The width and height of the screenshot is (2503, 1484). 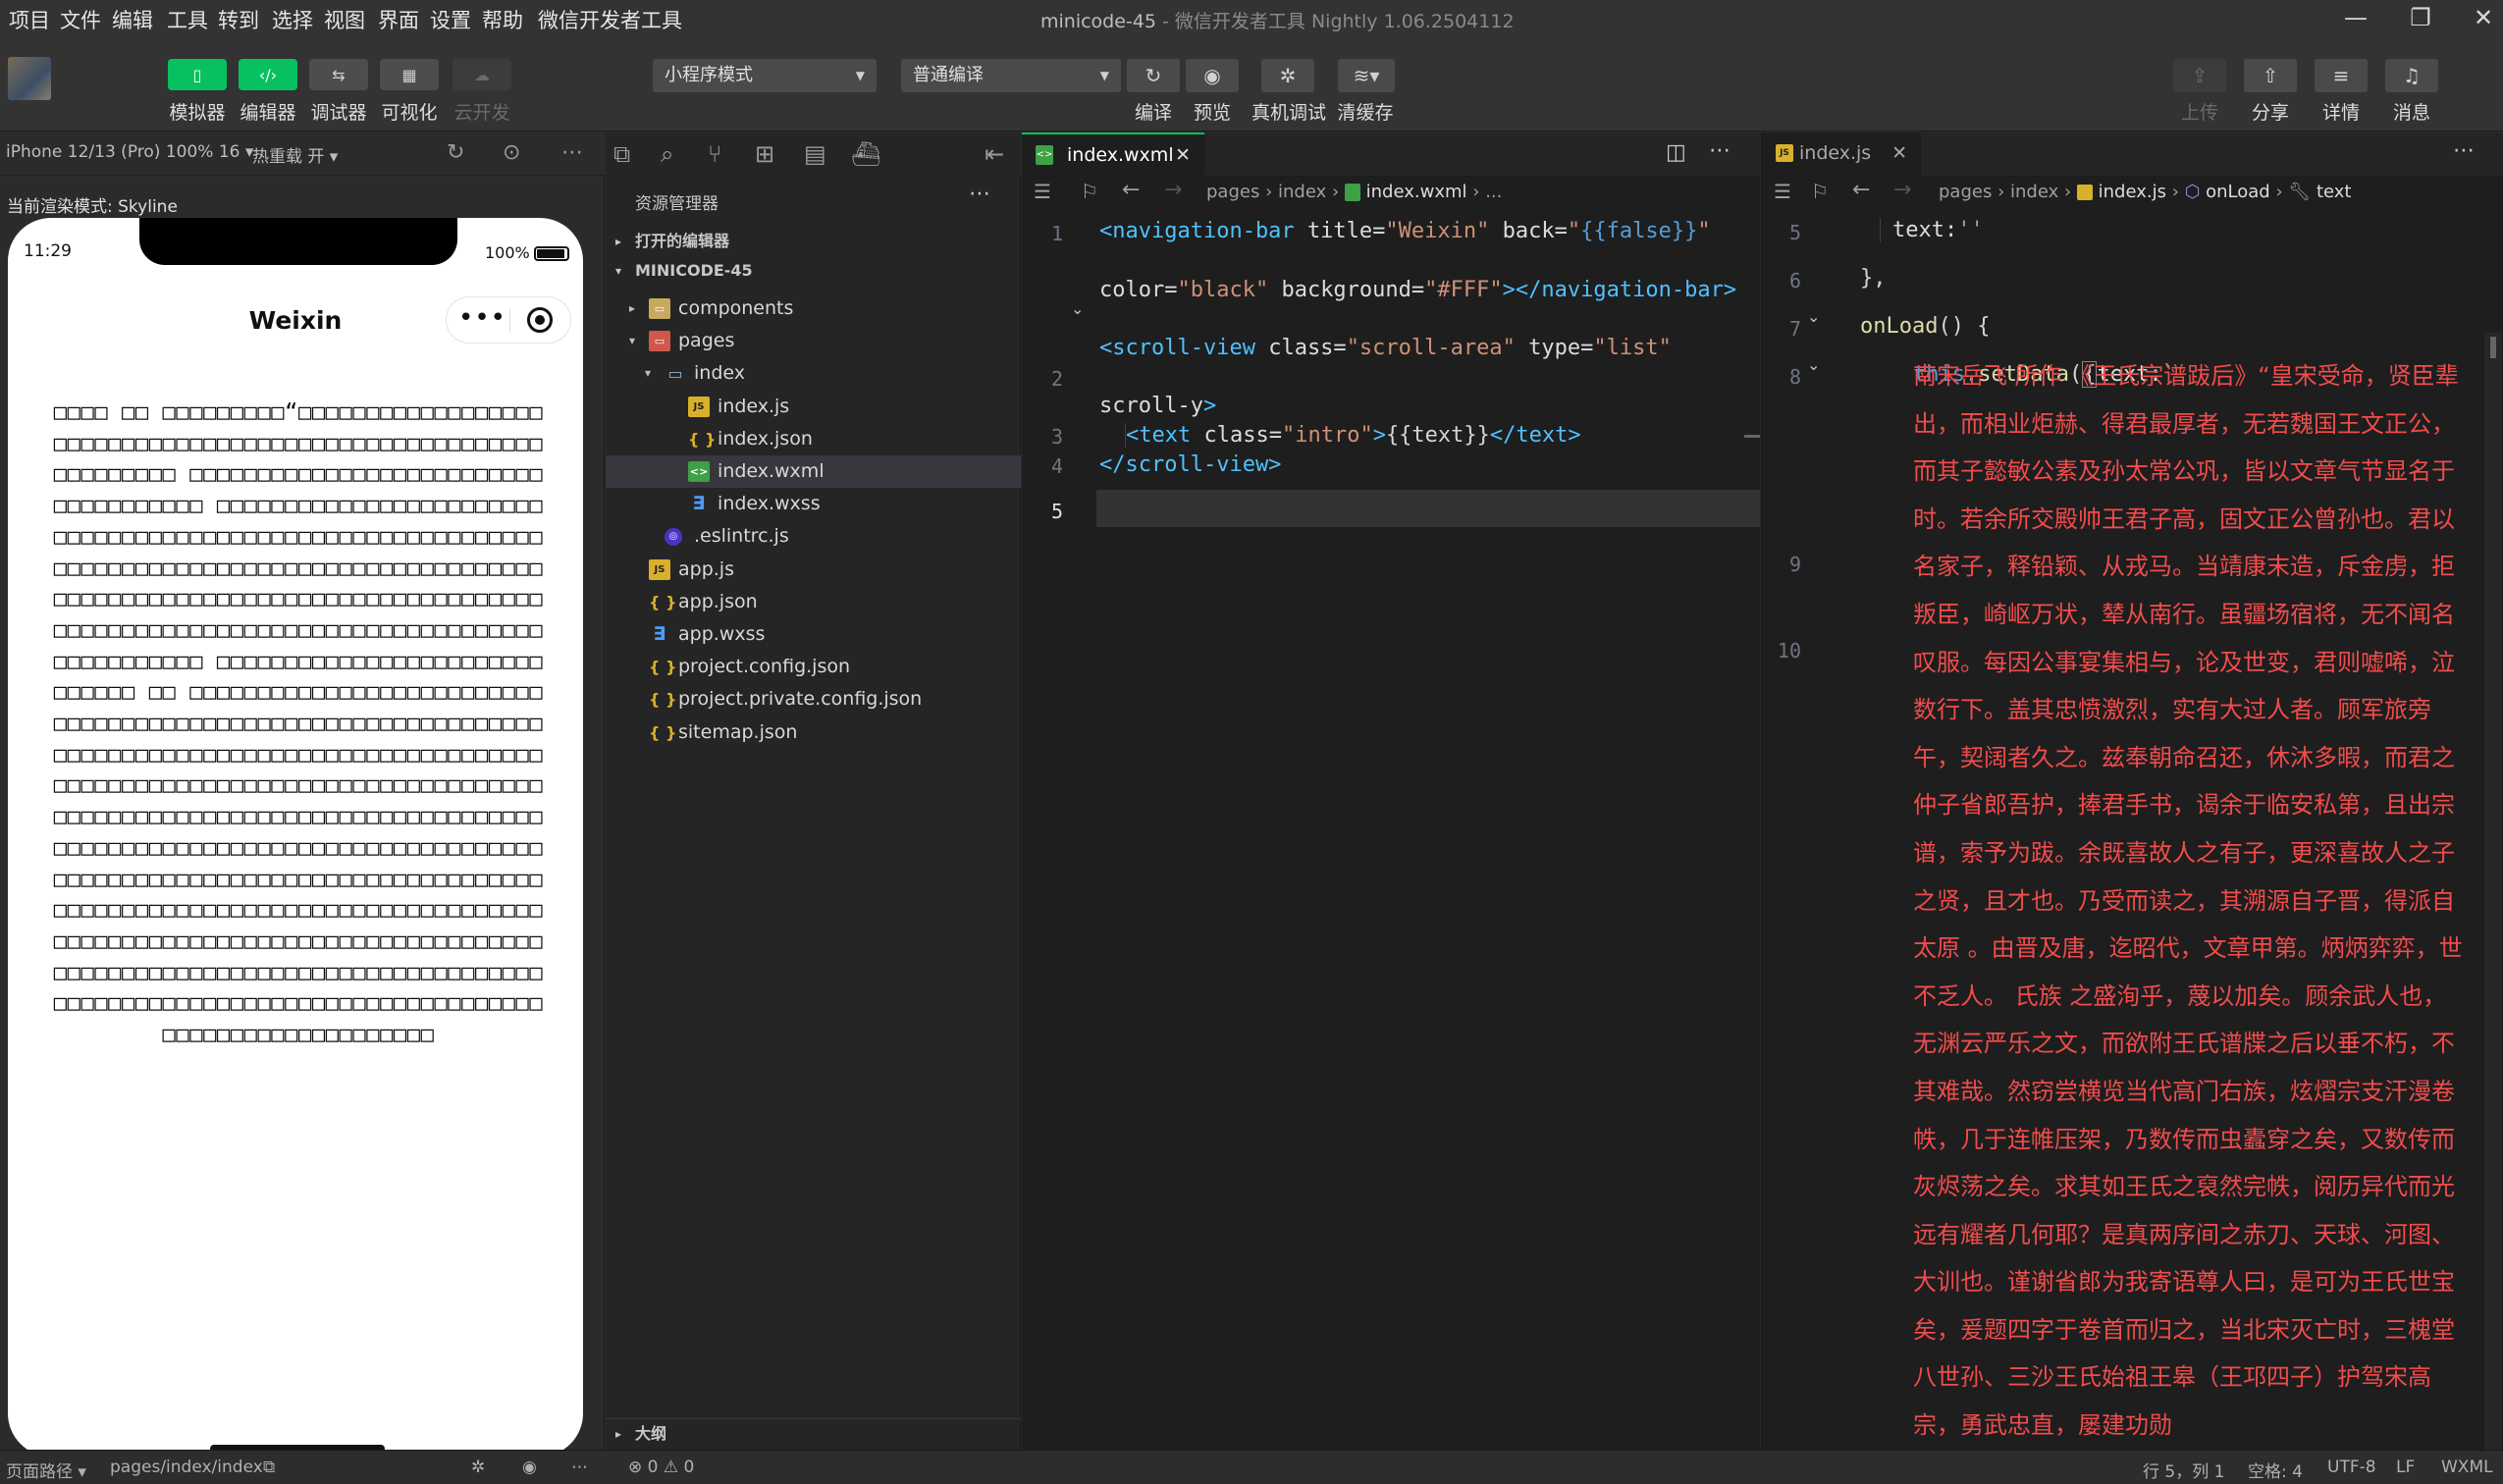 I want to click on tree-item: ◎ .eslintrc.js, so click(x=814, y=536).